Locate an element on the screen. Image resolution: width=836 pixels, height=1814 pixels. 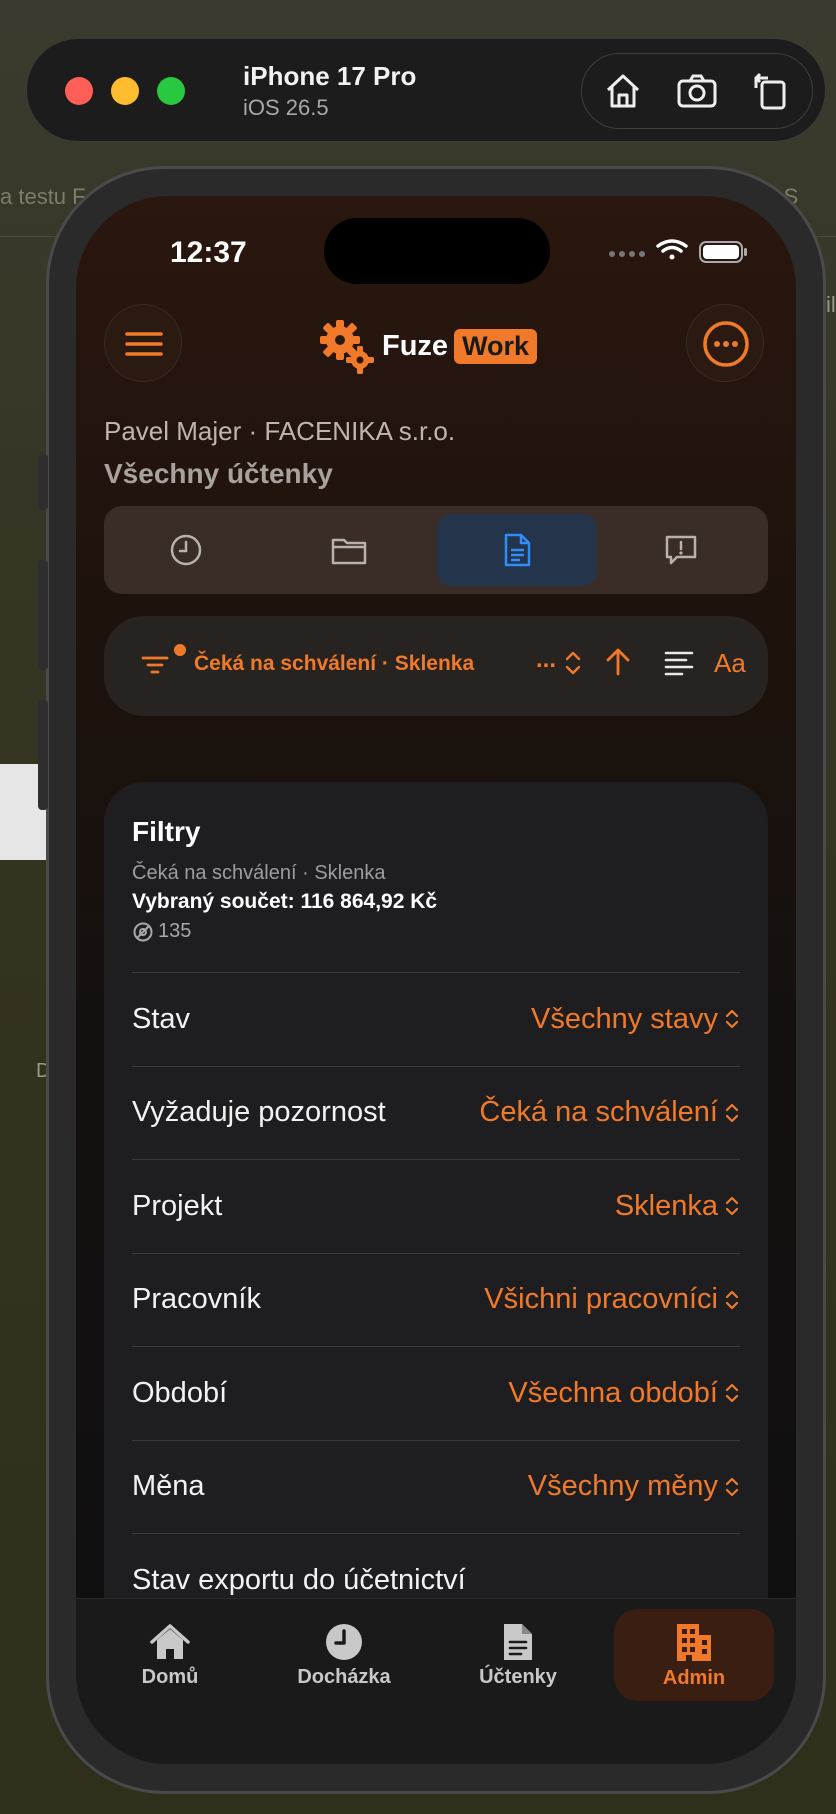
page-title: Všechny účtenky is located at coordinates (218, 473).